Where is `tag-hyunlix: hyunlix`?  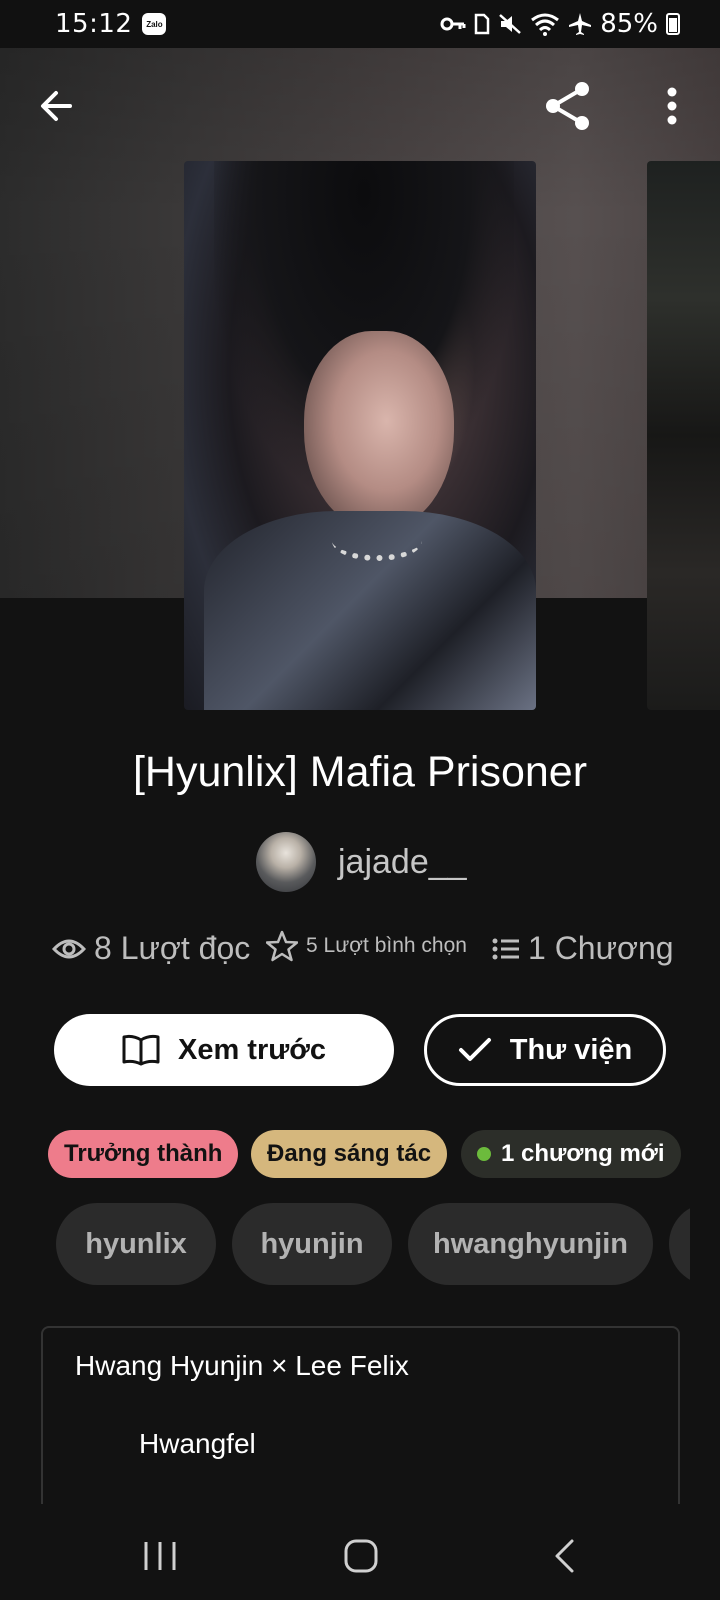 tag-hyunlix: hyunlix is located at coordinates (136, 1244).